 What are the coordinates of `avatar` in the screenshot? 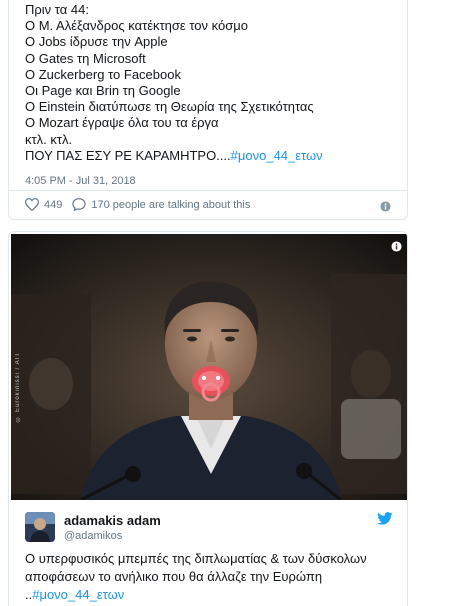 It's located at (40, 527).